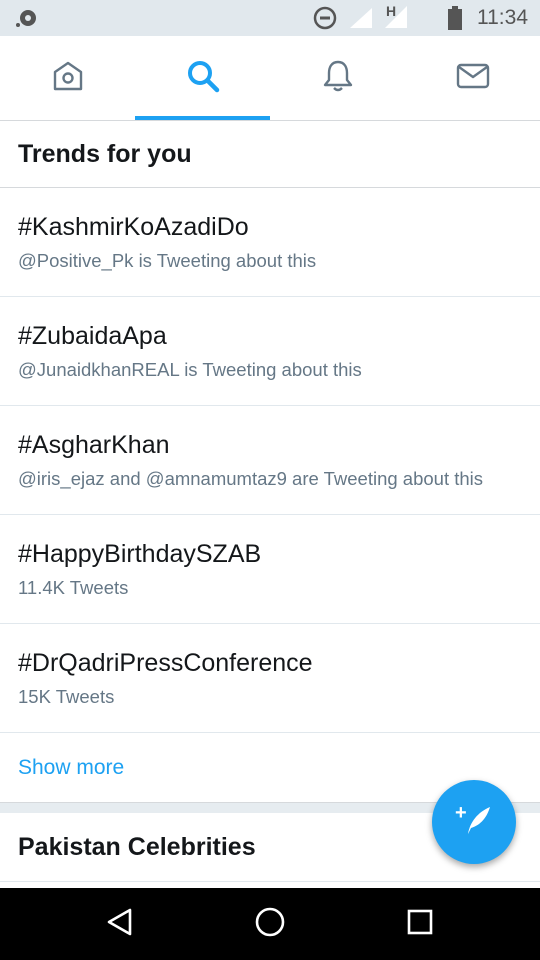 The width and height of the screenshot is (540, 960). I want to click on tab-messages, so click(472, 78).